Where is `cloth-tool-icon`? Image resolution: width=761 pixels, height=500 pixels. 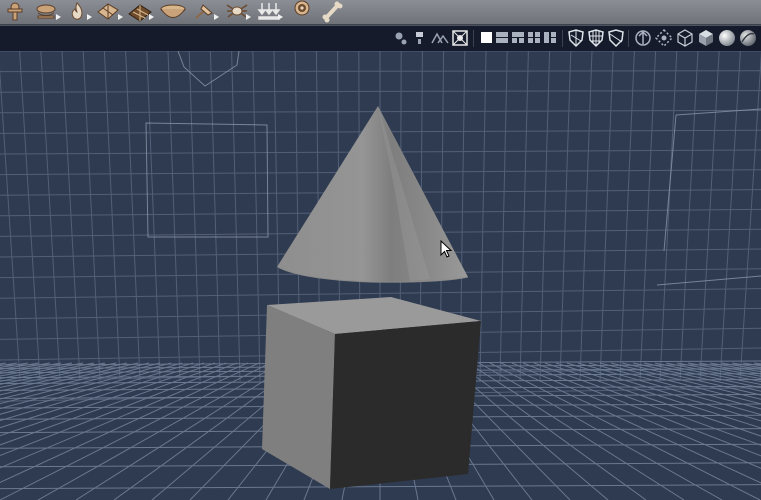 cloth-tool-icon is located at coordinates (110, 12).